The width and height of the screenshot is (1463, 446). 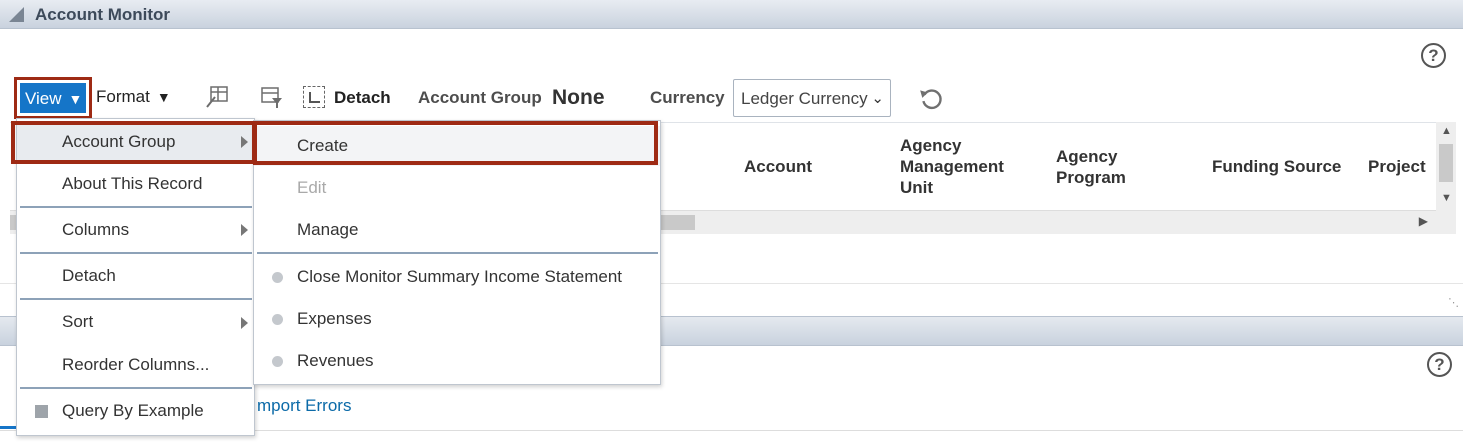 I want to click on menu-item-group-close-monitor: Close Monitor Summary Income Statement, so click(x=457, y=277).